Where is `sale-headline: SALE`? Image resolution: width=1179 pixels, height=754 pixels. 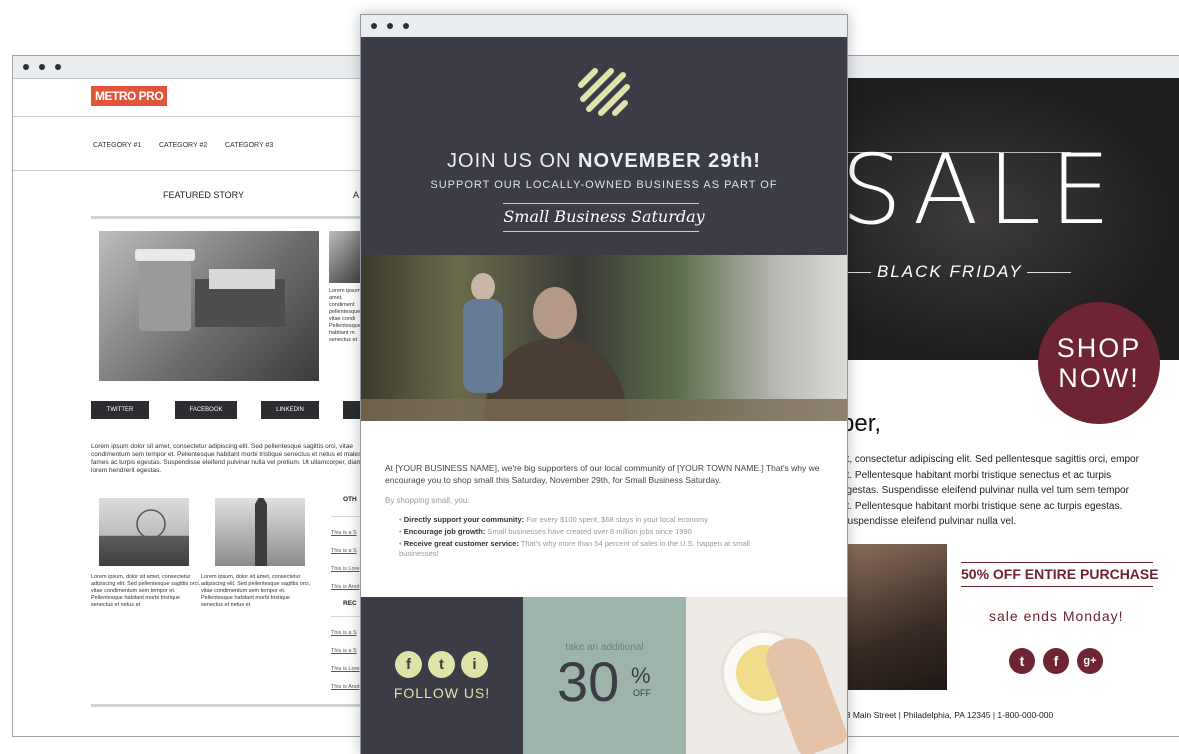
sale-headline: SALE is located at coordinates (980, 190).